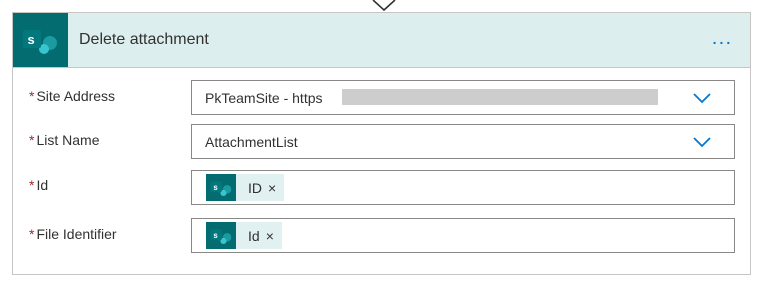 The height and width of the screenshot is (292, 768). Describe the element at coordinates (68, 140) in the screenshot. I see `list-name-label-text: List Name` at that location.